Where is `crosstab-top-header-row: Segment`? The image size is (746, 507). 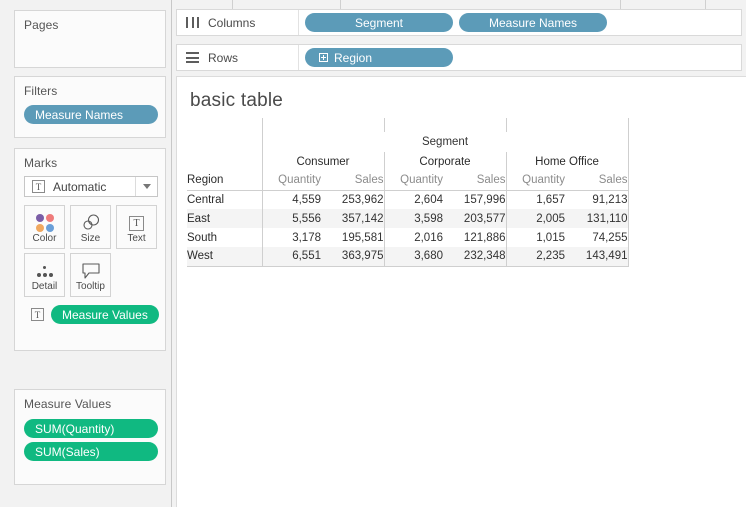
crosstab-top-header-row: Segment is located at coordinates (408, 142).